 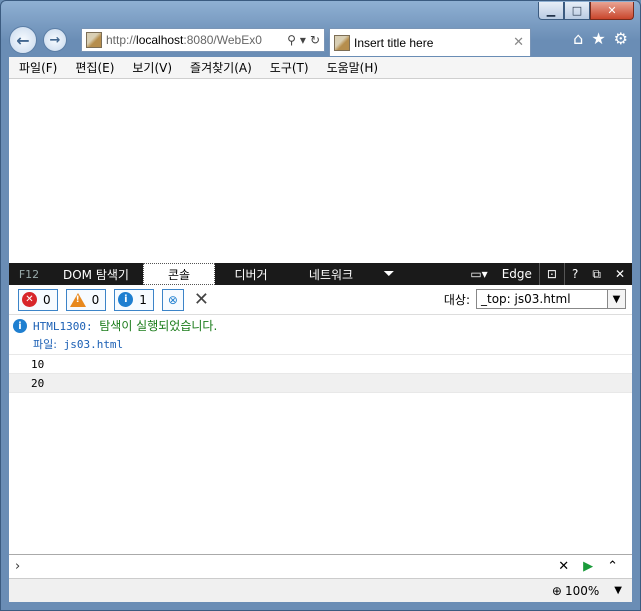 I want to click on settings-gear-icon: ⚙, so click(x=621, y=38).